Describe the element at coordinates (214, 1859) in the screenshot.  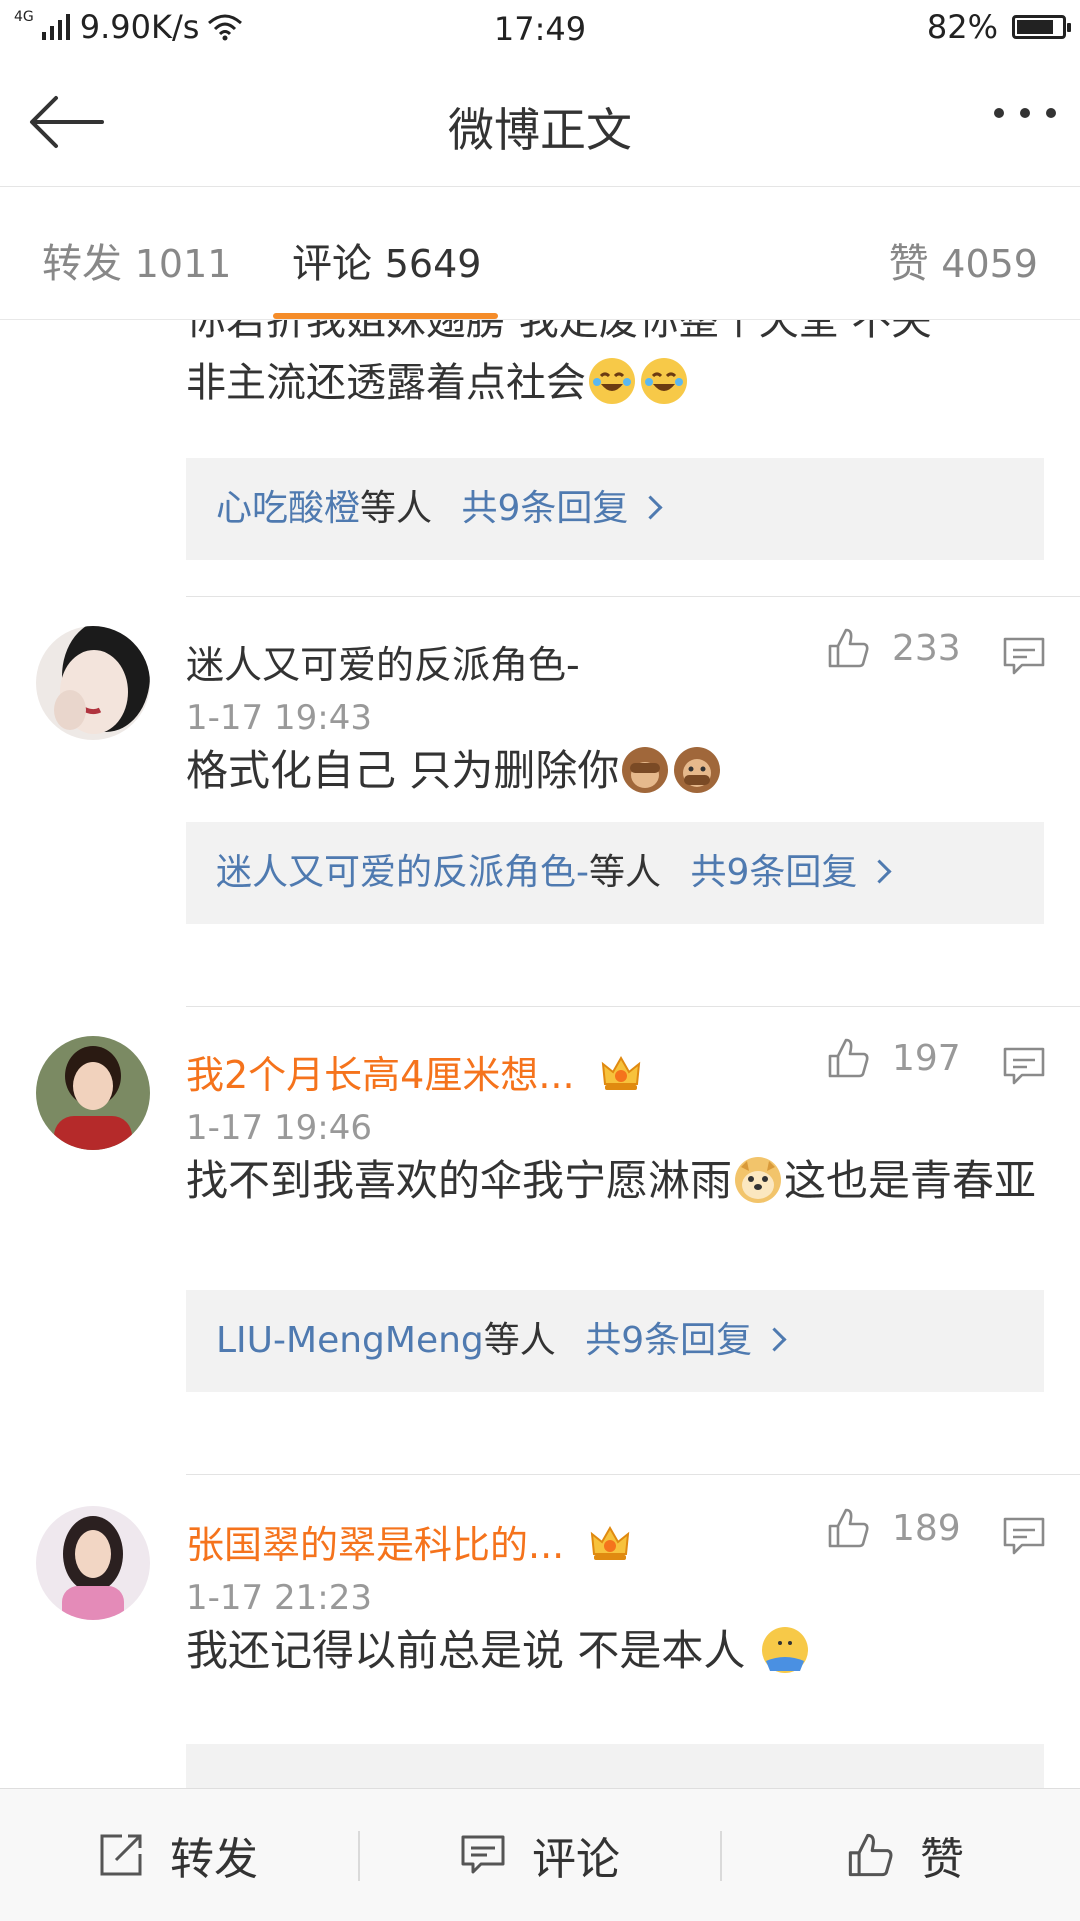
I see `repost-label: 转发` at that location.